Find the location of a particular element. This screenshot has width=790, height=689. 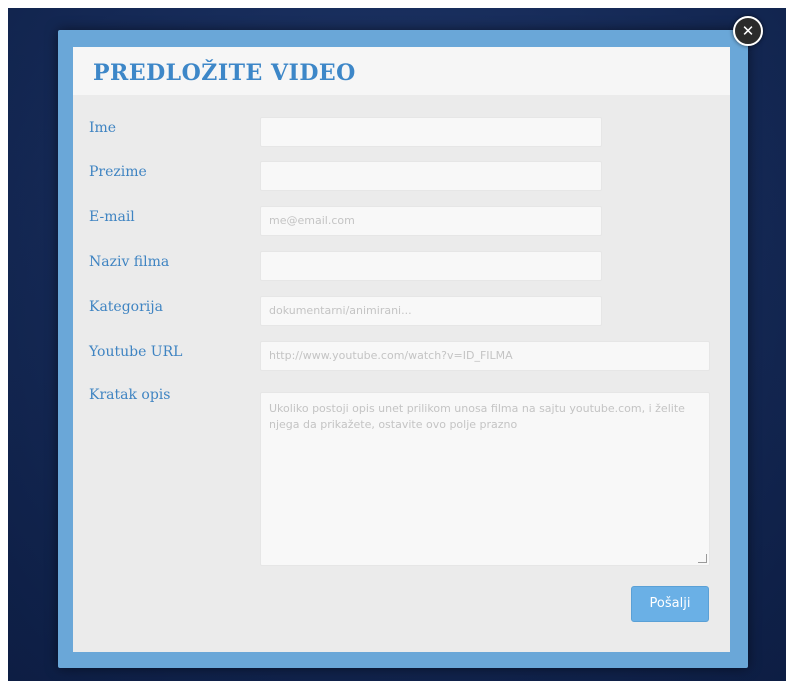

last-name-input is located at coordinates (431, 176).